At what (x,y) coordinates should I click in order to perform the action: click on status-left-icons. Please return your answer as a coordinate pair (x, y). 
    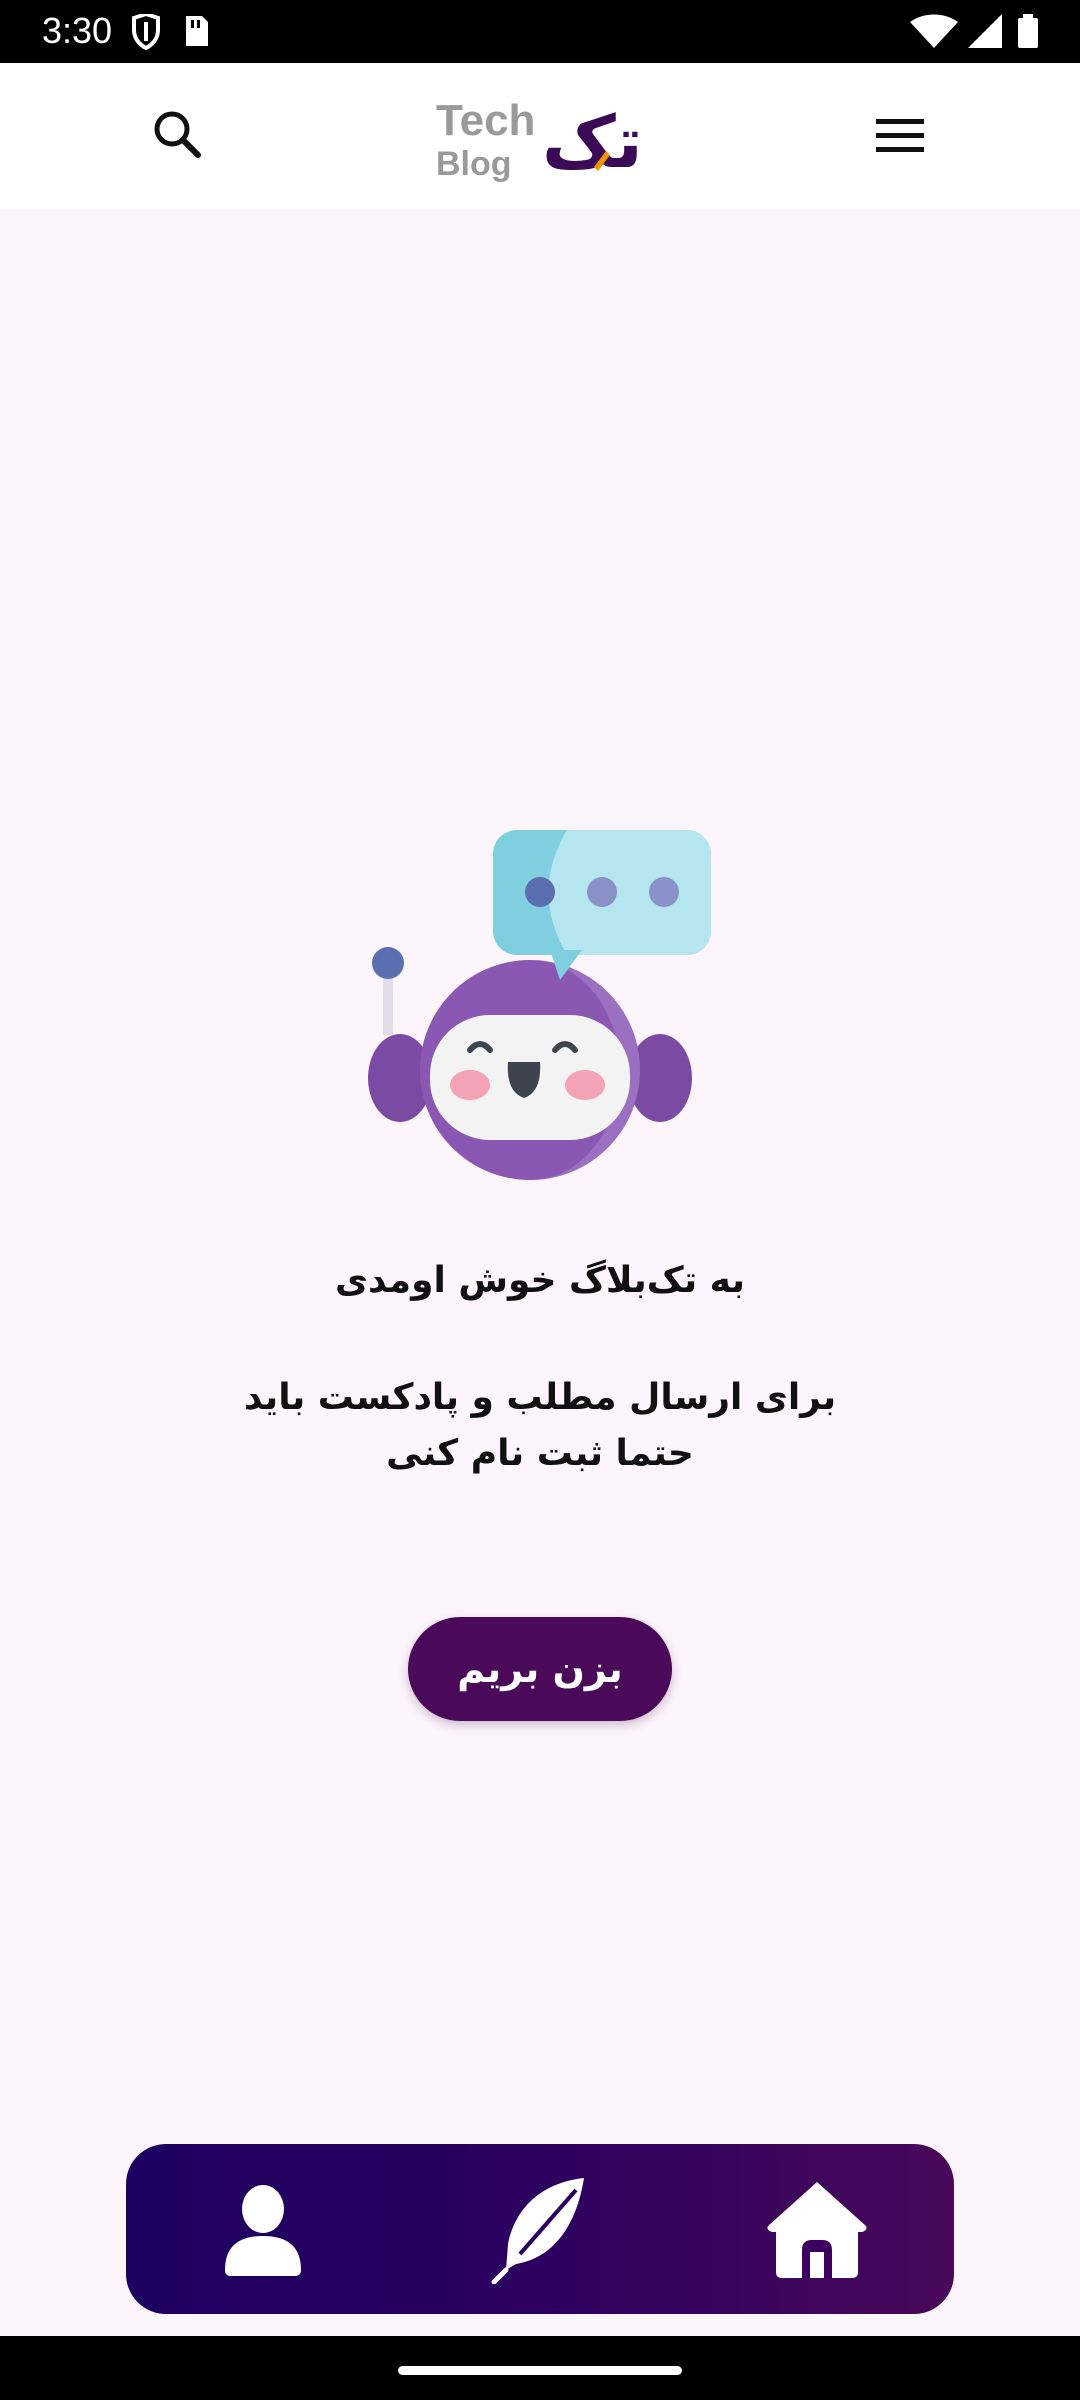
    Looking at the image, I should click on (173, 32).